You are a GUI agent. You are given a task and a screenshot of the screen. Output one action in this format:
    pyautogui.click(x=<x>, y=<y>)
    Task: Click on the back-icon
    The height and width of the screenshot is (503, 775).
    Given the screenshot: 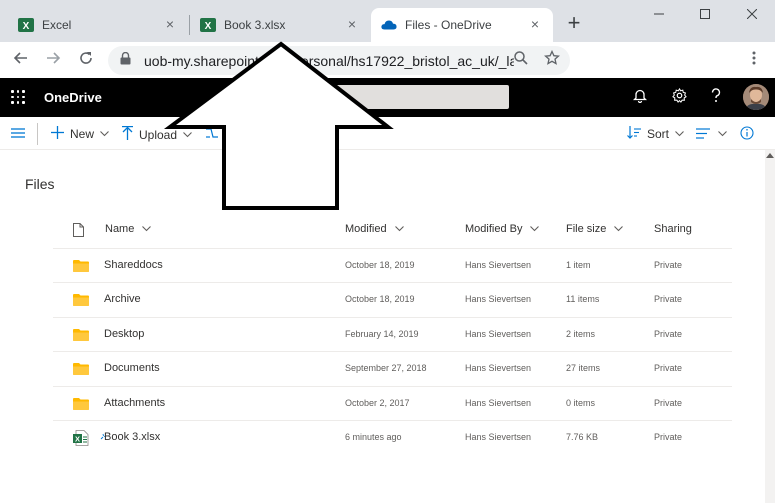 What is the action you would take?
    pyautogui.click(x=21, y=60)
    